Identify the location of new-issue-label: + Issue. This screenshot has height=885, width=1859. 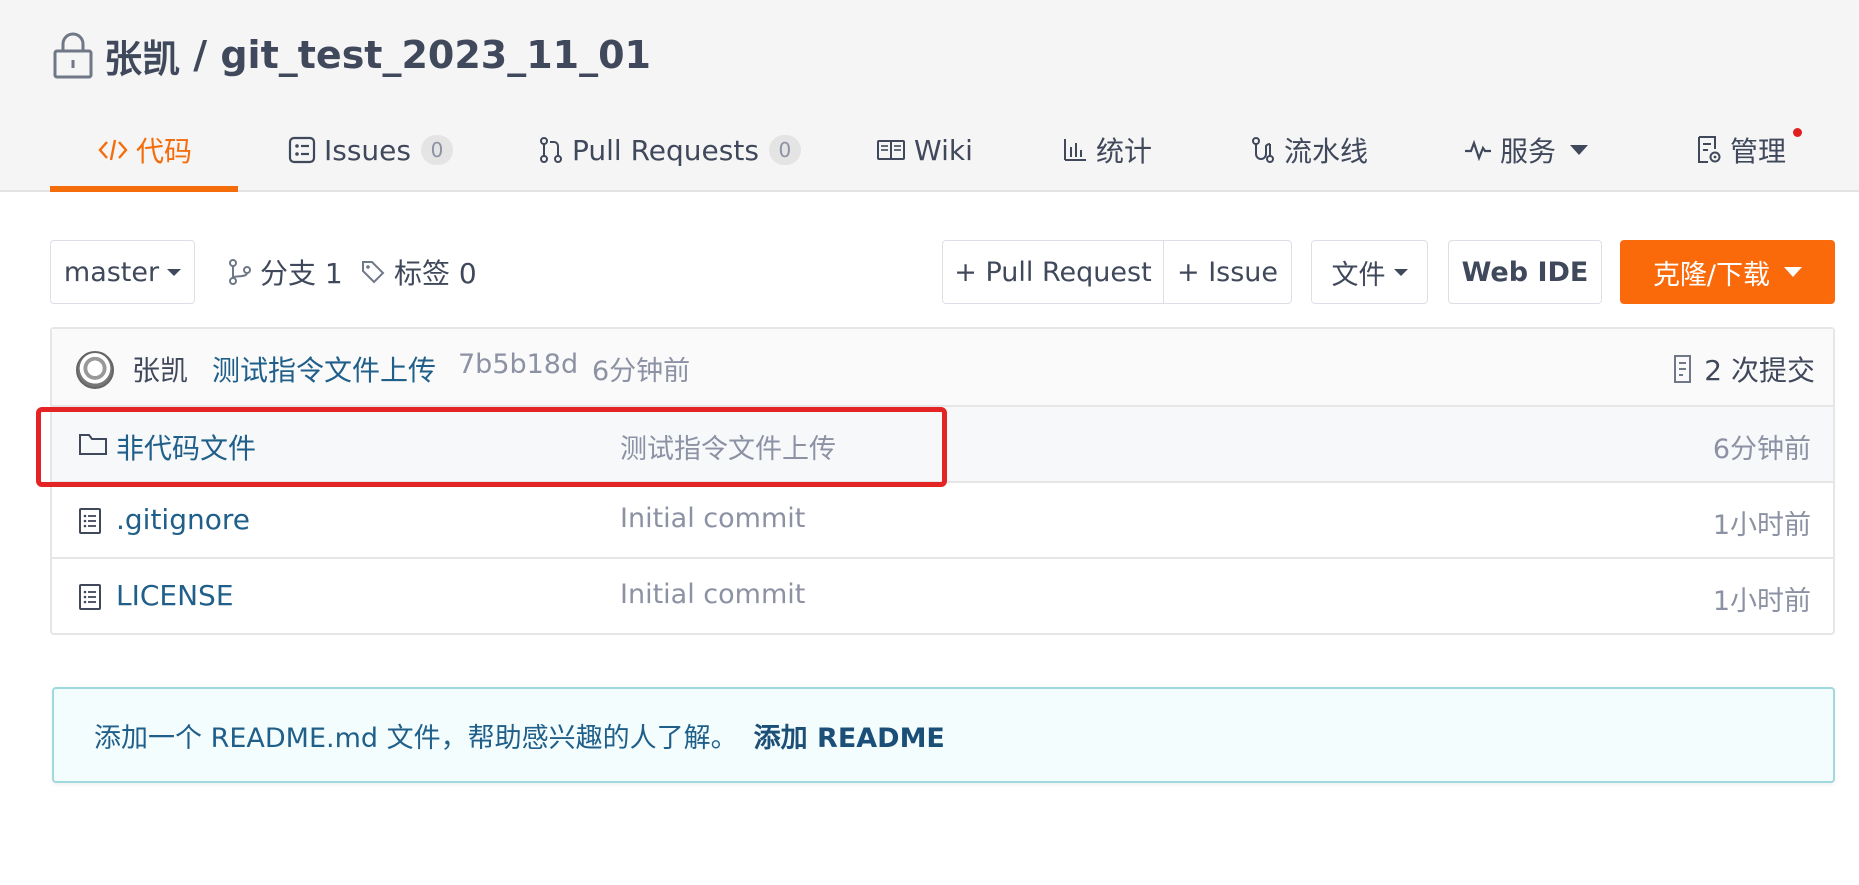
(1227, 272).